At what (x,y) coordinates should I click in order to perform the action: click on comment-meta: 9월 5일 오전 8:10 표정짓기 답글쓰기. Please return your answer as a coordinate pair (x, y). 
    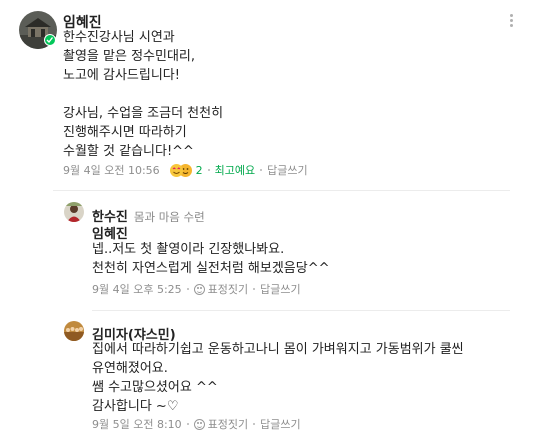
    Looking at the image, I should click on (196, 424).